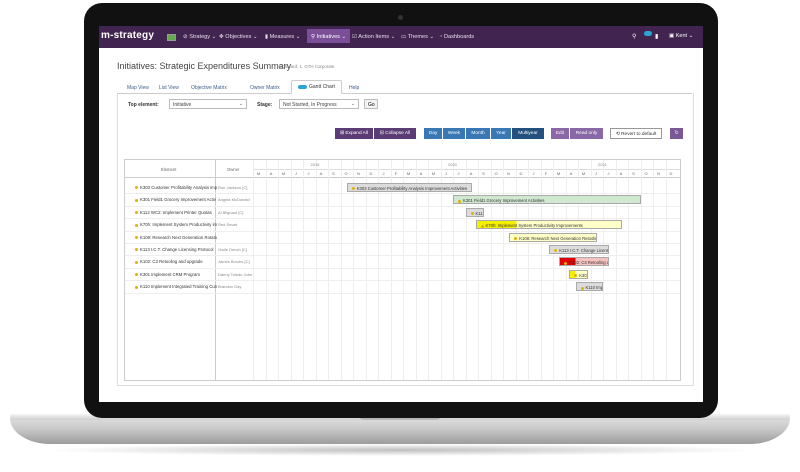 The height and width of the screenshot is (472, 800). Describe the element at coordinates (182, 105) in the screenshot. I see `top-element-value: Initiative` at that location.